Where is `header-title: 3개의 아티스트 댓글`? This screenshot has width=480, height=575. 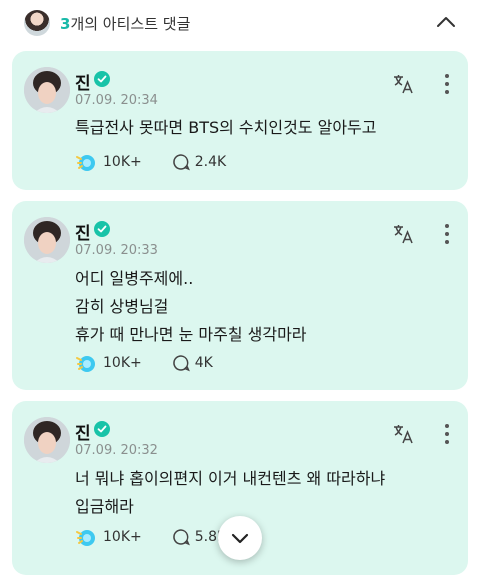 header-title: 3개의 아티스트 댓글 is located at coordinates (125, 23).